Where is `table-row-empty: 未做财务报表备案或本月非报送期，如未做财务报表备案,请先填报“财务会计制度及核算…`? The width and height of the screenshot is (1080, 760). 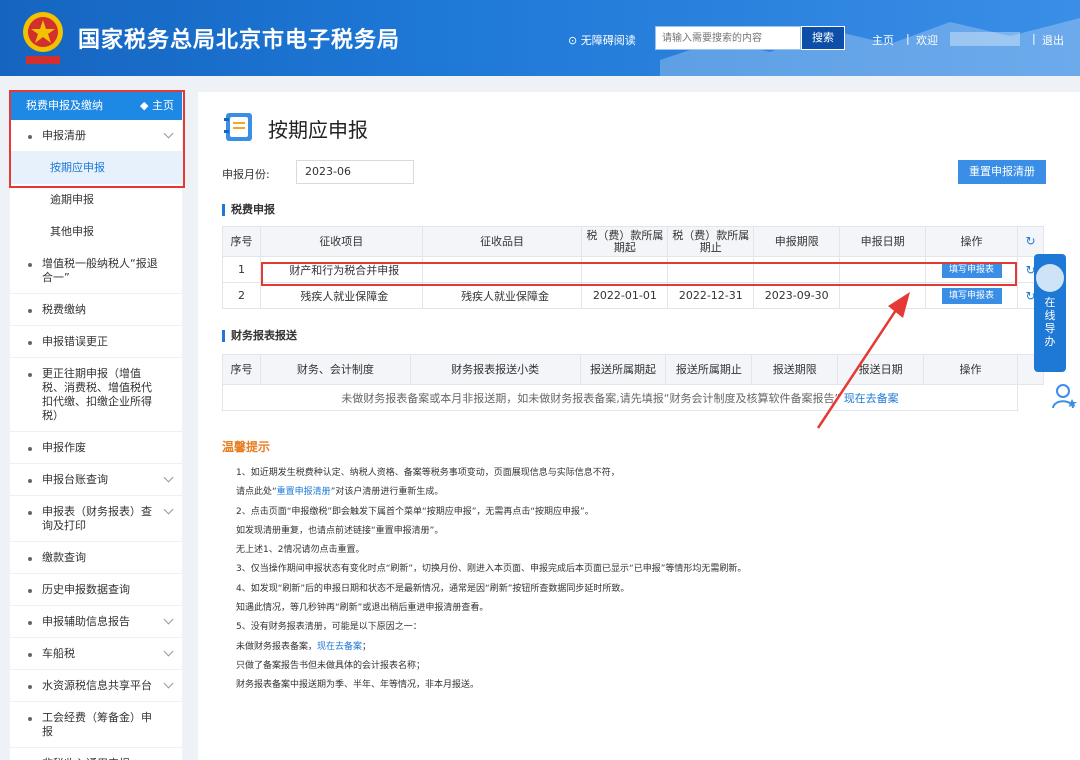
table-row-empty: 未做财务报表备案或本月非报送期，如未做财务报表备案,请先填报“财务会计制度及核算… is located at coordinates (633, 397).